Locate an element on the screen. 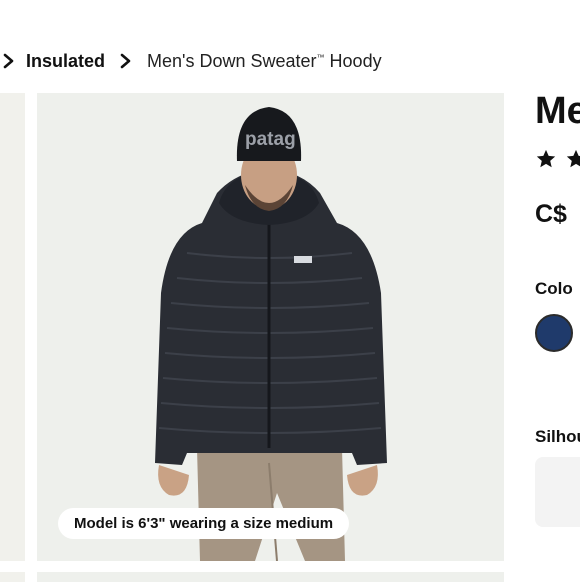  pants-shape is located at coordinates (271, 504).